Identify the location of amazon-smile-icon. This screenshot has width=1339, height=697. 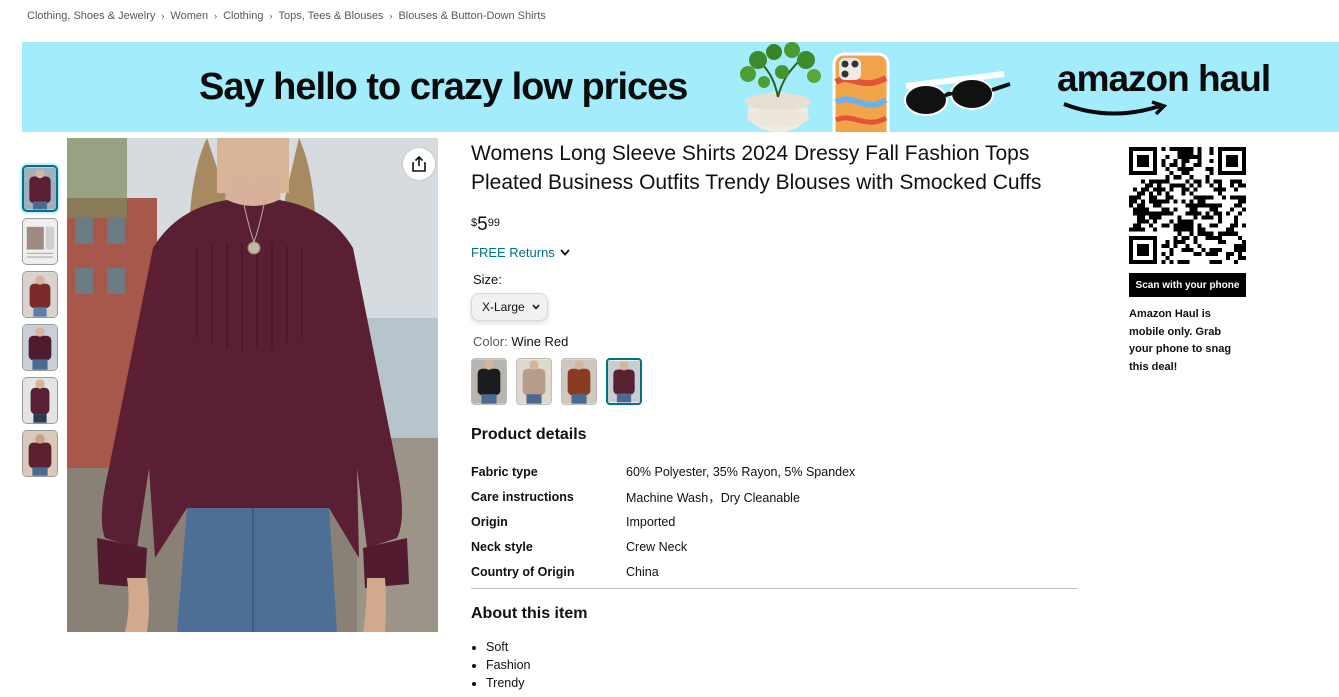
(1115, 108).